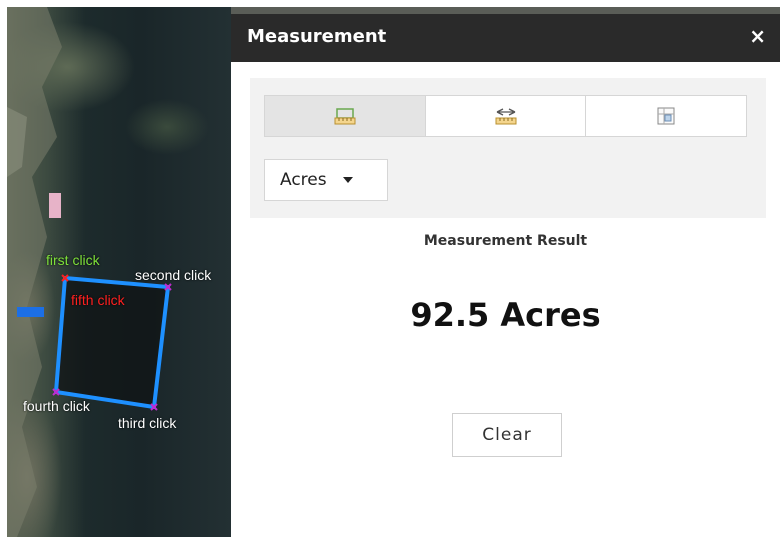  I want to click on panel-title: Measurement, so click(317, 36).